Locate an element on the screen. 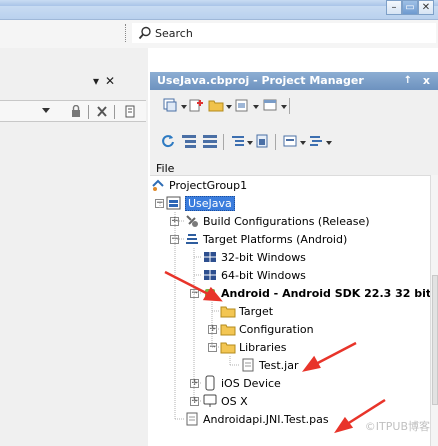 The height and width of the screenshot is (446, 438). jar-file-icon is located at coordinates (248, 365).